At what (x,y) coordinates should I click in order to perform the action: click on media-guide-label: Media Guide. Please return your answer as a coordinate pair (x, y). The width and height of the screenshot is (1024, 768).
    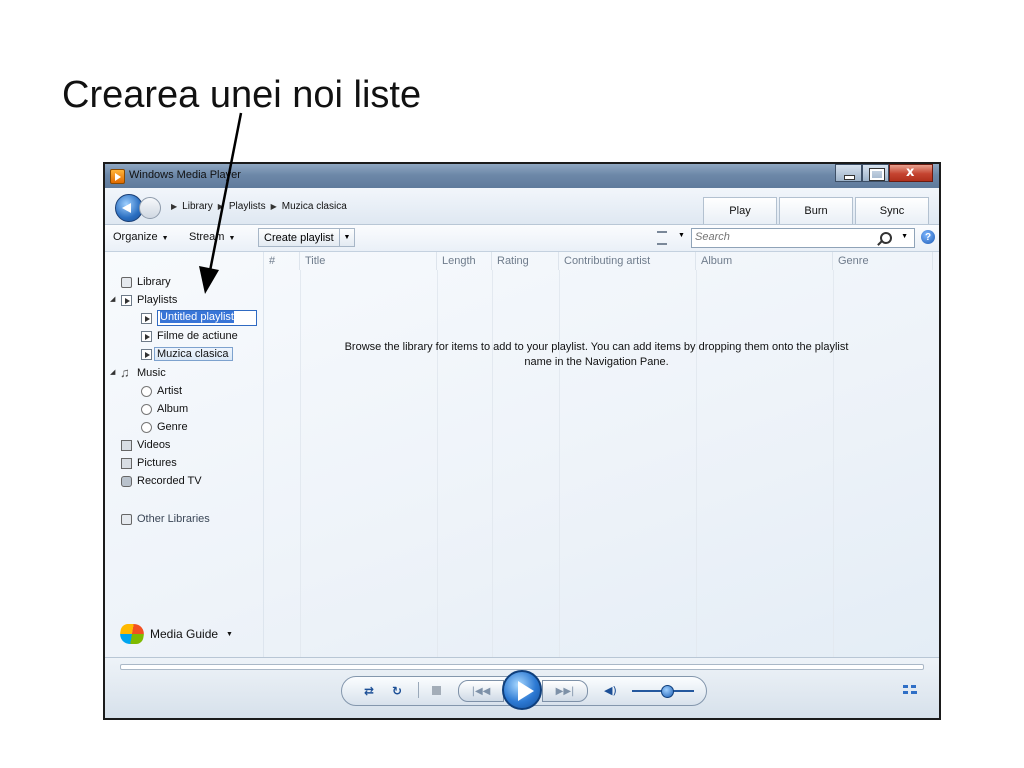
    Looking at the image, I should click on (184, 634).